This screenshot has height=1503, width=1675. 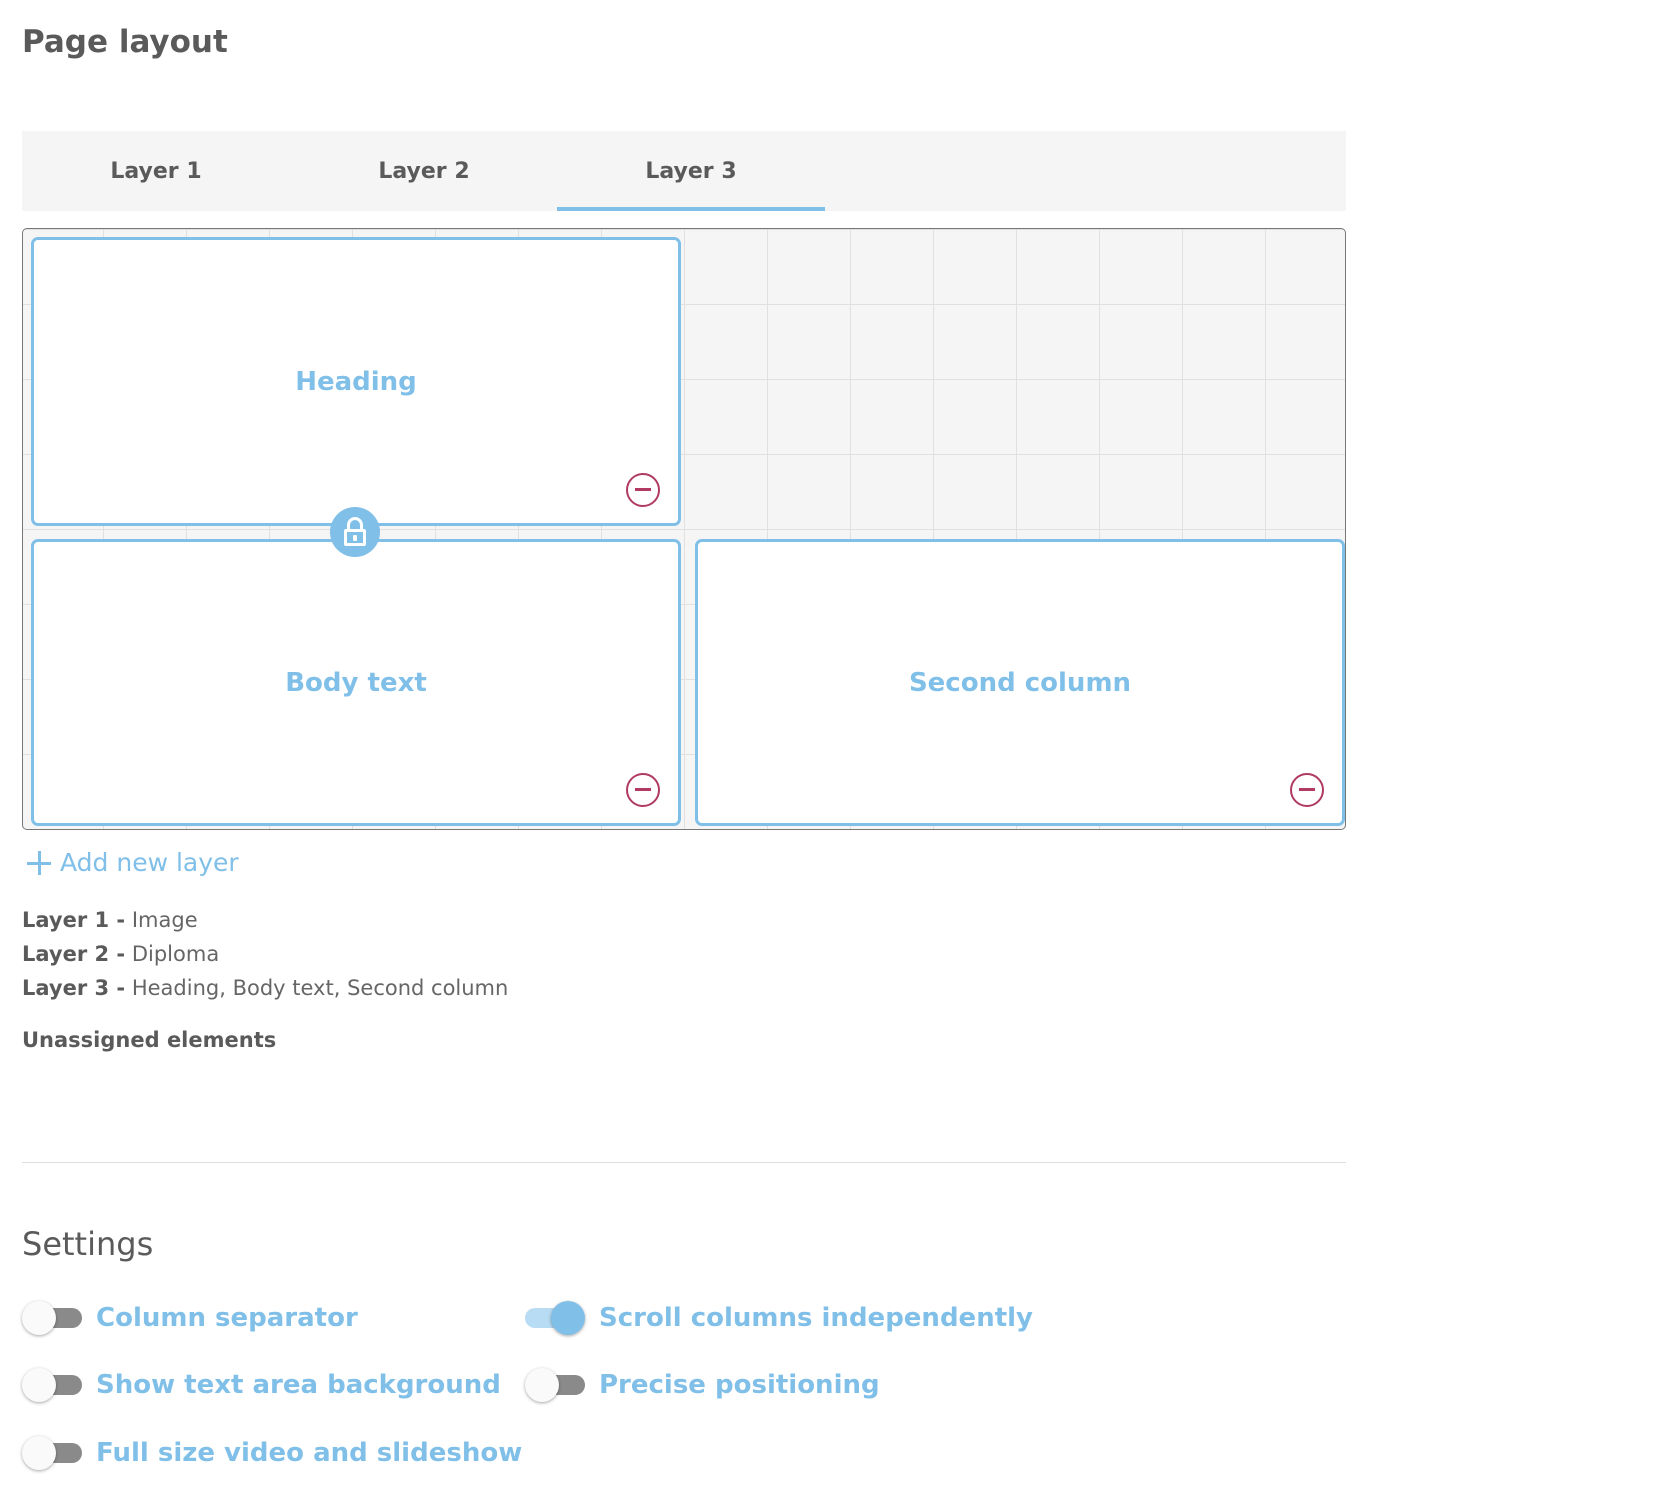 What do you see at coordinates (691, 171) in the screenshot?
I see `tab-layer-3: Layer 3` at bounding box center [691, 171].